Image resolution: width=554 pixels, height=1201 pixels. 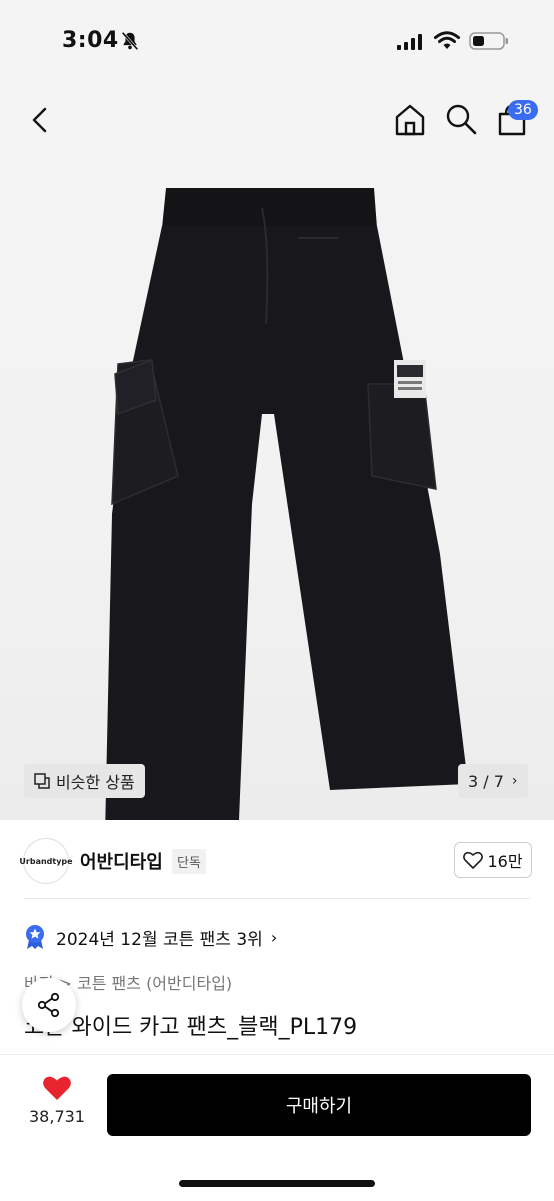 I want to click on back-chevron-icon, so click(x=40, y=120).